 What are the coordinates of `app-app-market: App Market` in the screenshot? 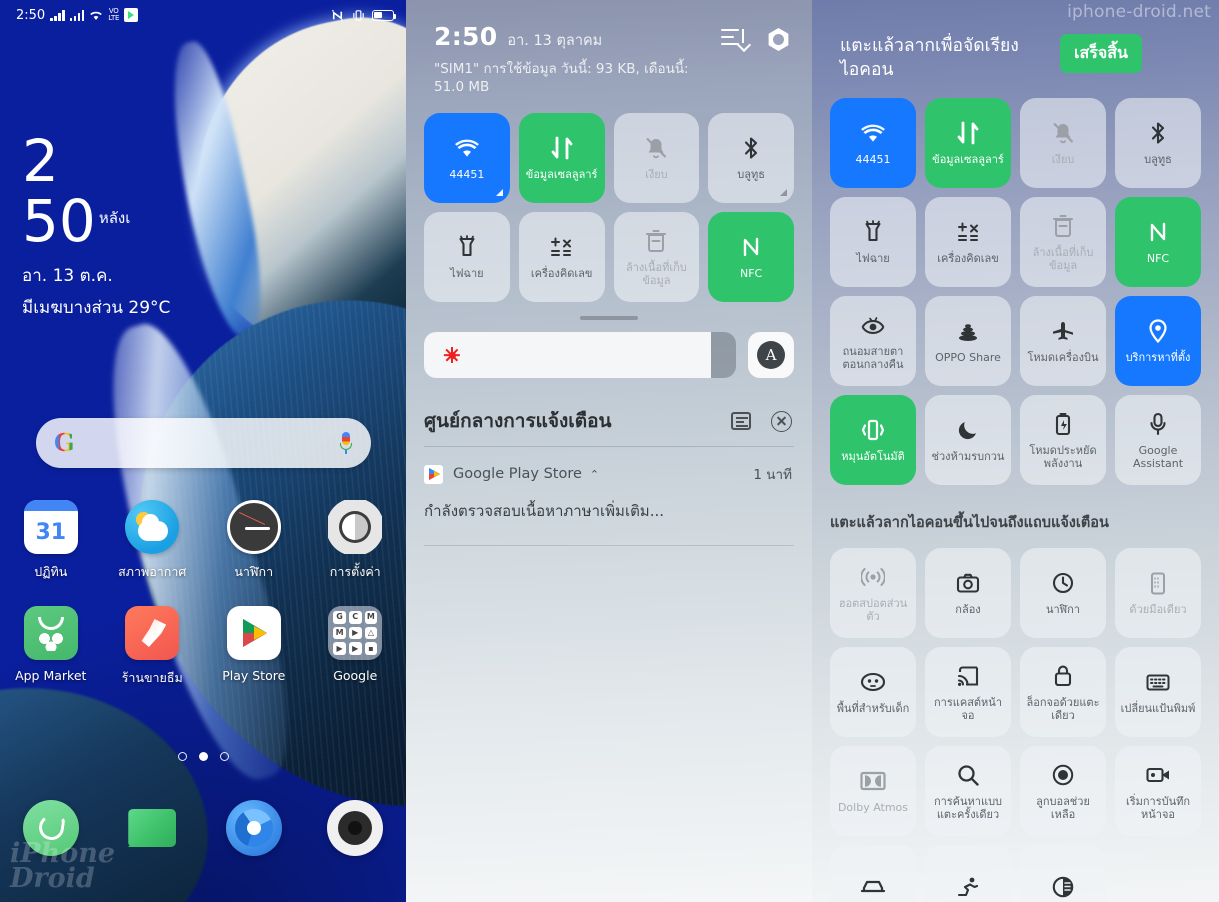 It's located at (51, 647).